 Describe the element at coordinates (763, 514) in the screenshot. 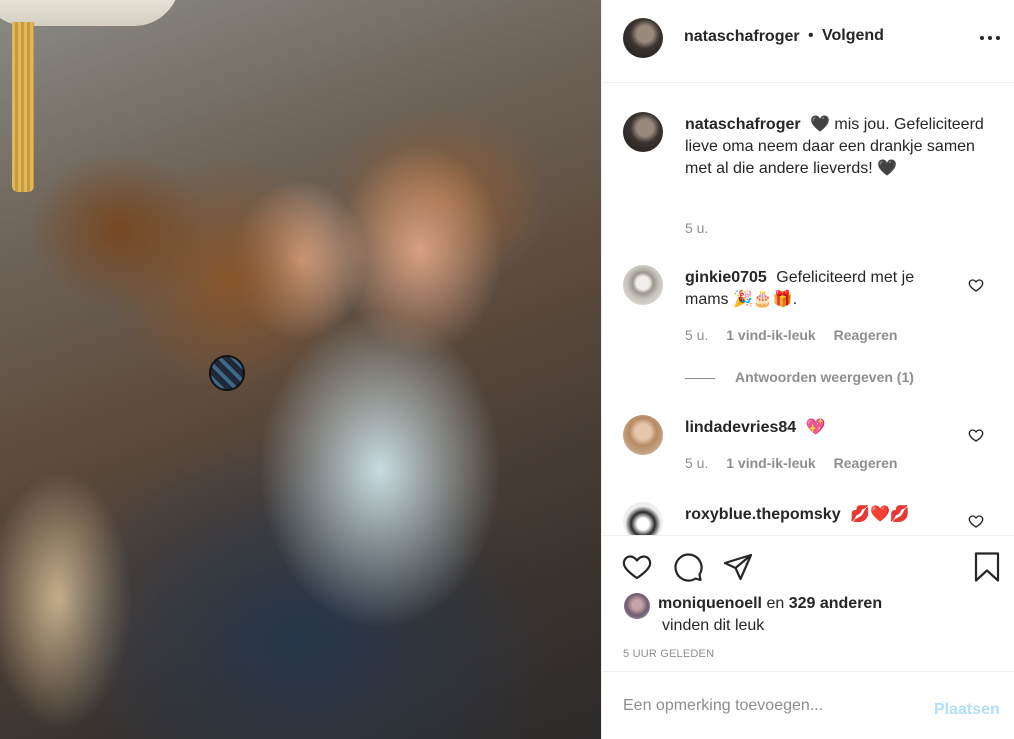

I see `comment-username: roxyblue.thepomsky` at that location.